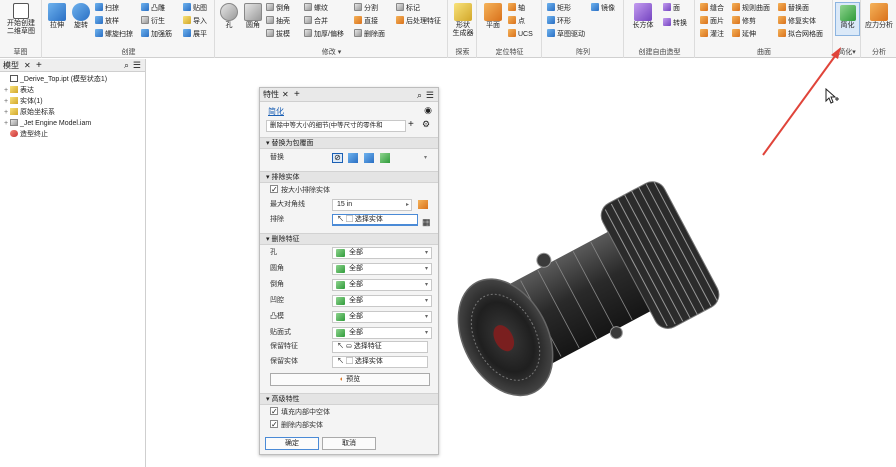 Image resolution: width=896 pixels, height=467 pixels. I want to click on fit-mesh-face-button: 拟合网格面, so click(800, 34).